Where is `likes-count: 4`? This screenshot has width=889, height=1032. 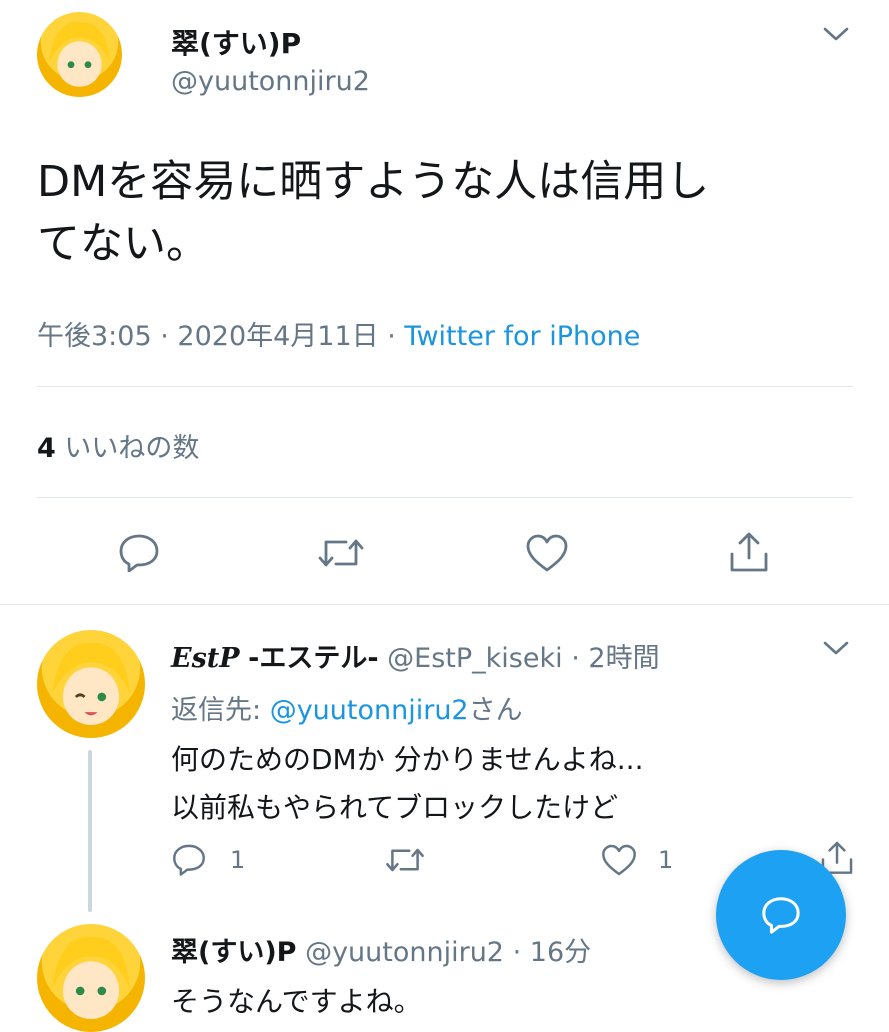 likes-count: 4 is located at coordinates (46, 448).